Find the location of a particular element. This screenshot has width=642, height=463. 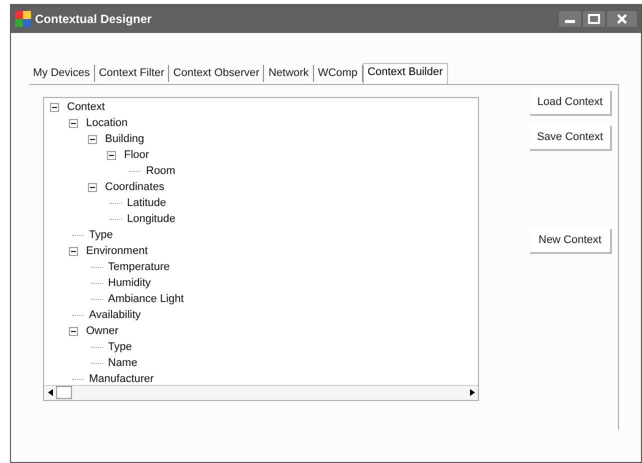

tab: Context Builder is located at coordinates (405, 73).